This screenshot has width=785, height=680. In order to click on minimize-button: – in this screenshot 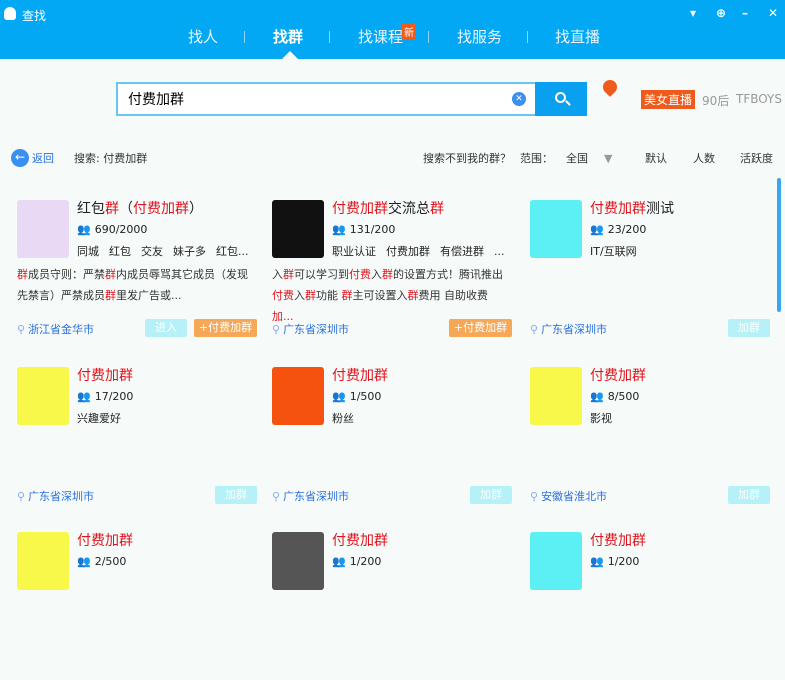, I will do `click(745, 13)`.